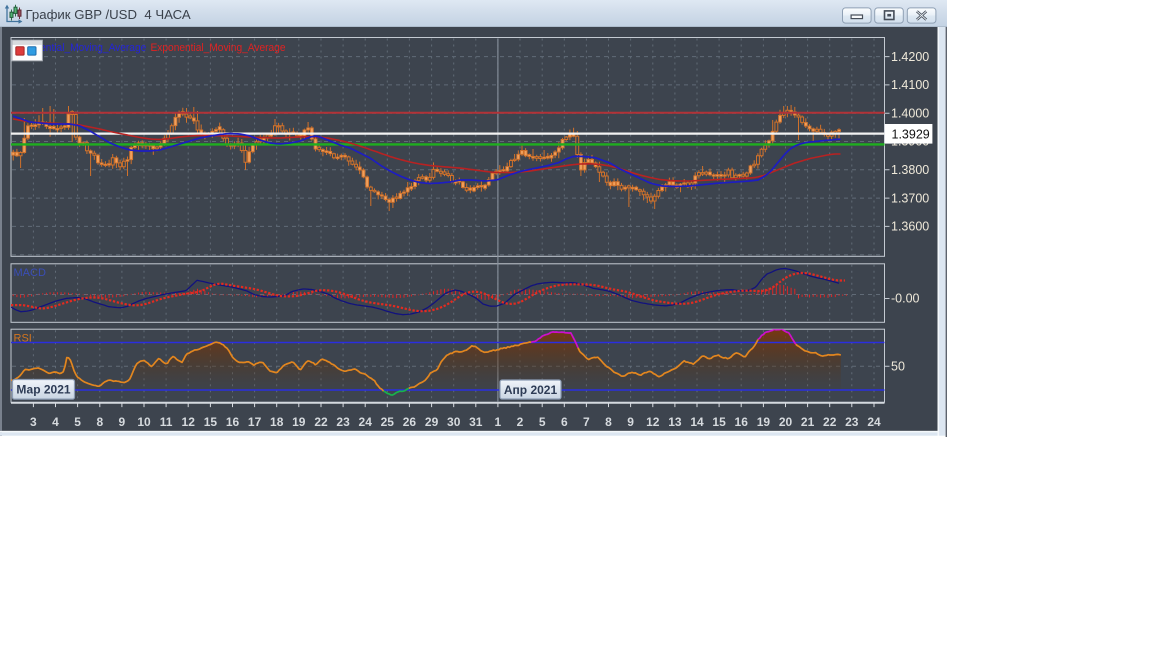 The height and width of the screenshot is (648, 1152). What do you see at coordinates (898, 367) in the screenshot?
I see `svg-text: 50` at bounding box center [898, 367].